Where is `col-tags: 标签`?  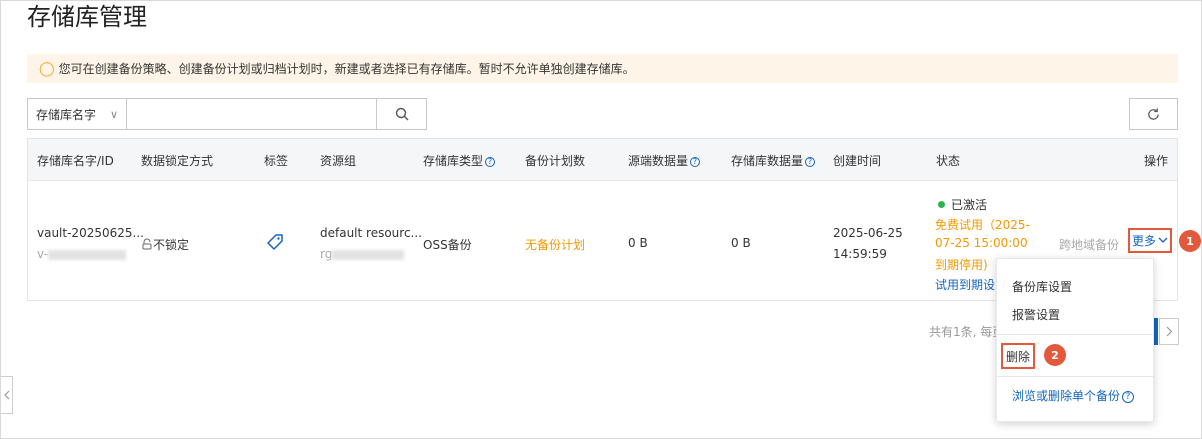
col-tags: 标签 is located at coordinates (276, 161).